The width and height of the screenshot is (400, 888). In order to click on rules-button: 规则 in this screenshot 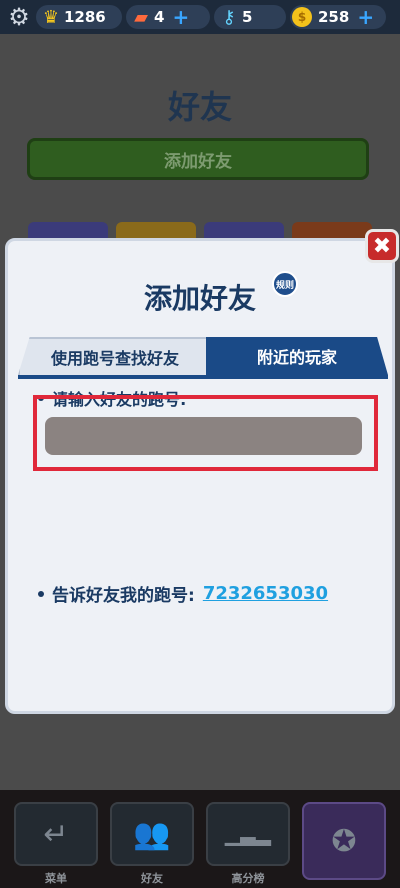, I will do `click(285, 284)`.